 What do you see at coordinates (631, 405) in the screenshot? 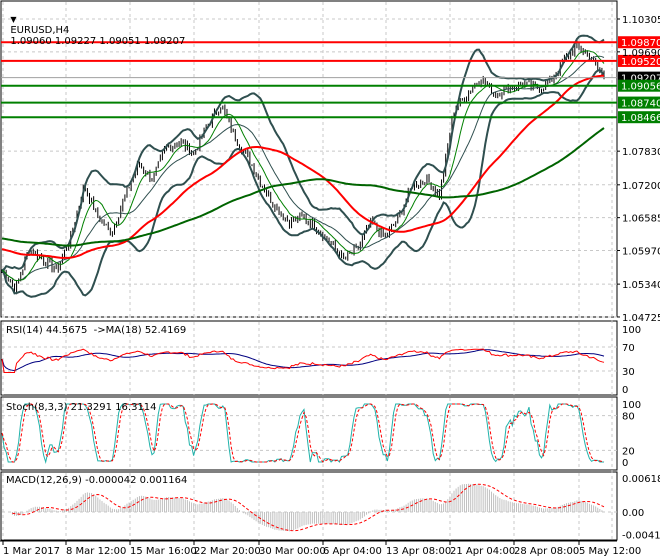
I see `stoch-tick-label: 100` at bounding box center [631, 405].